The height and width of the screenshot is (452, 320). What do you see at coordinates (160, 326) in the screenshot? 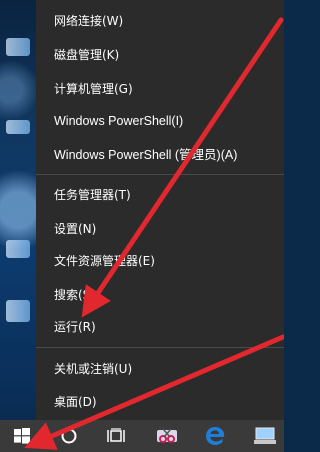
I see `menu-item-run: 运行(R)` at bounding box center [160, 326].